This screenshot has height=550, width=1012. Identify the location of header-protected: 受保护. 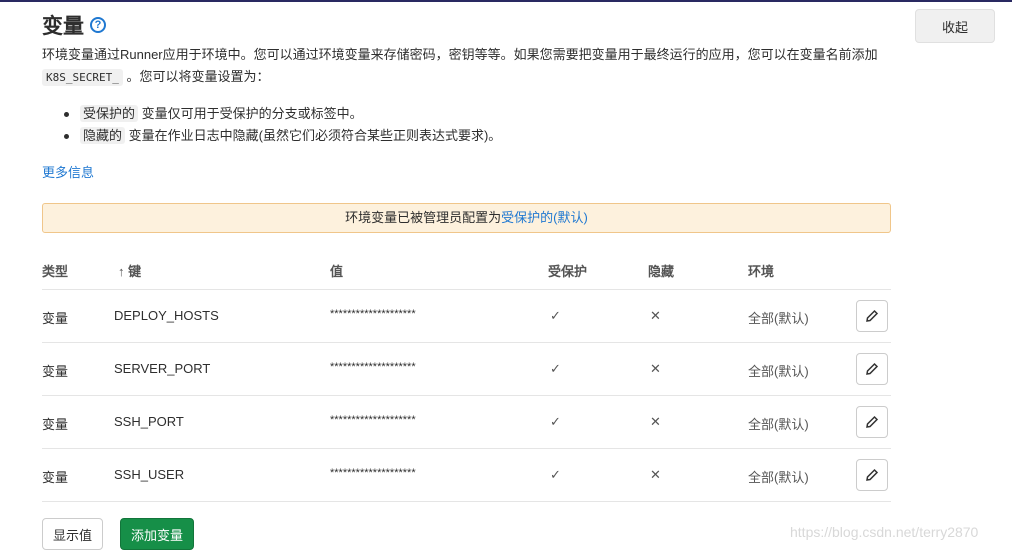
(568, 271).